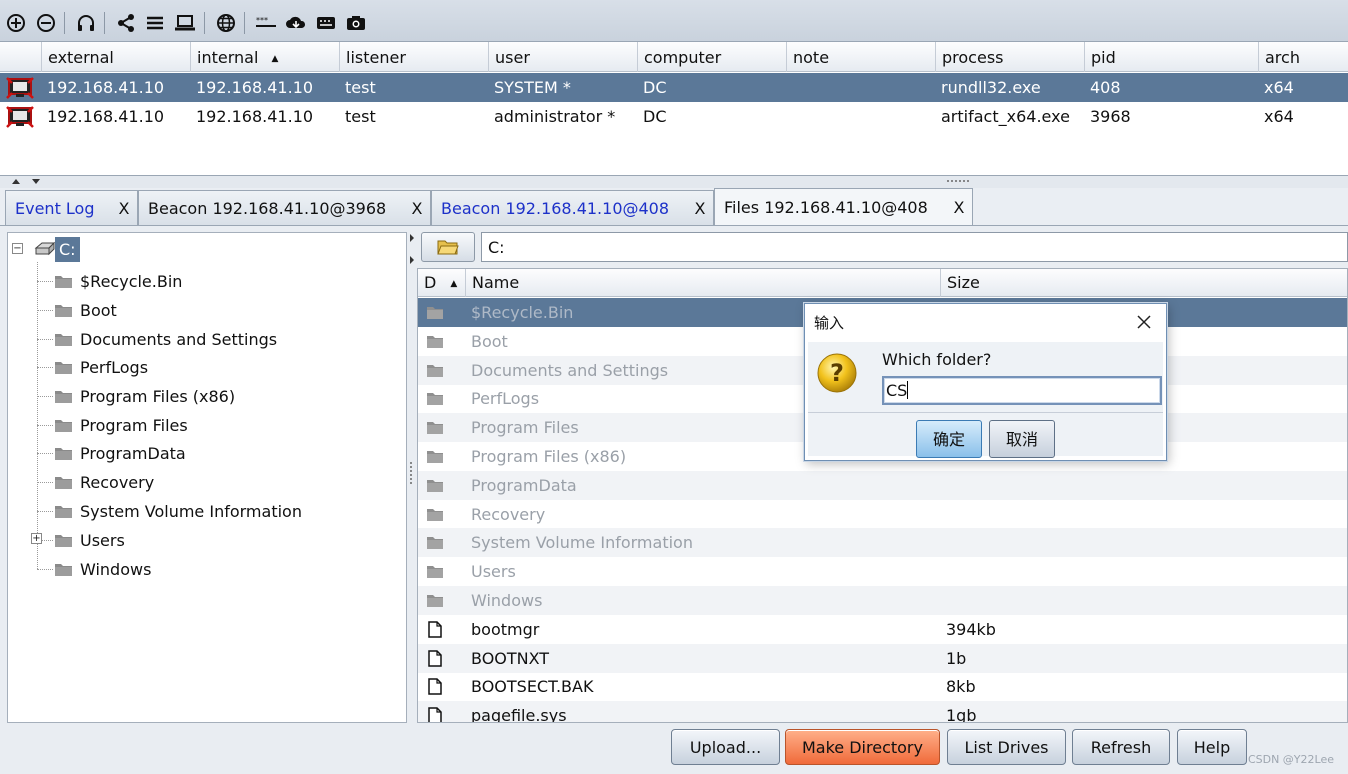 This screenshot has height=774, width=1348. Describe the element at coordinates (882, 571) in the screenshot. I see `directory-row: Users` at that location.